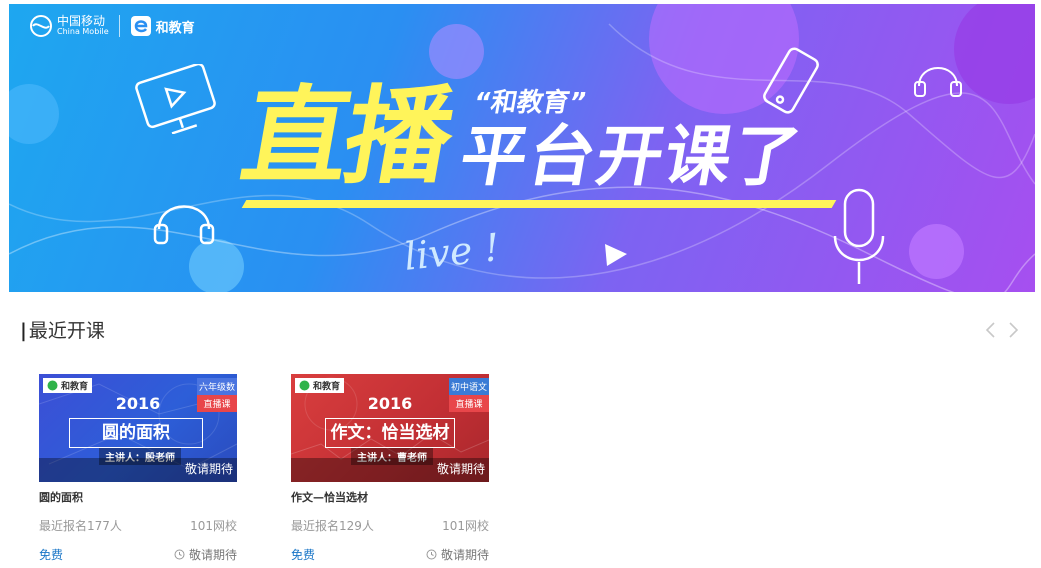  What do you see at coordinates (631, 156) in the screenshot?
I see `headline-sub: 平台开课了` at bounding box center [631, 156].